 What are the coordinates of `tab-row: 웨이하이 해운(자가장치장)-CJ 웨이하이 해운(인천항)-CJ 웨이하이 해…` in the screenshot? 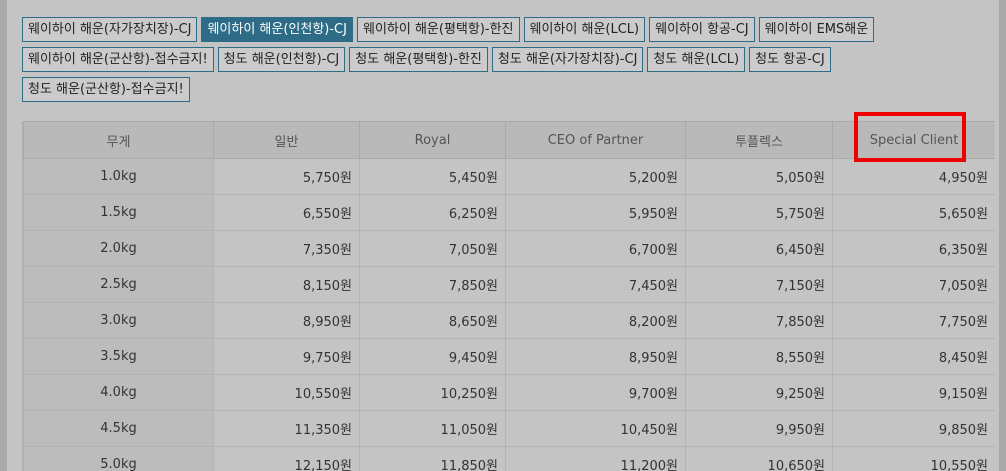 It's located at (507, 29).